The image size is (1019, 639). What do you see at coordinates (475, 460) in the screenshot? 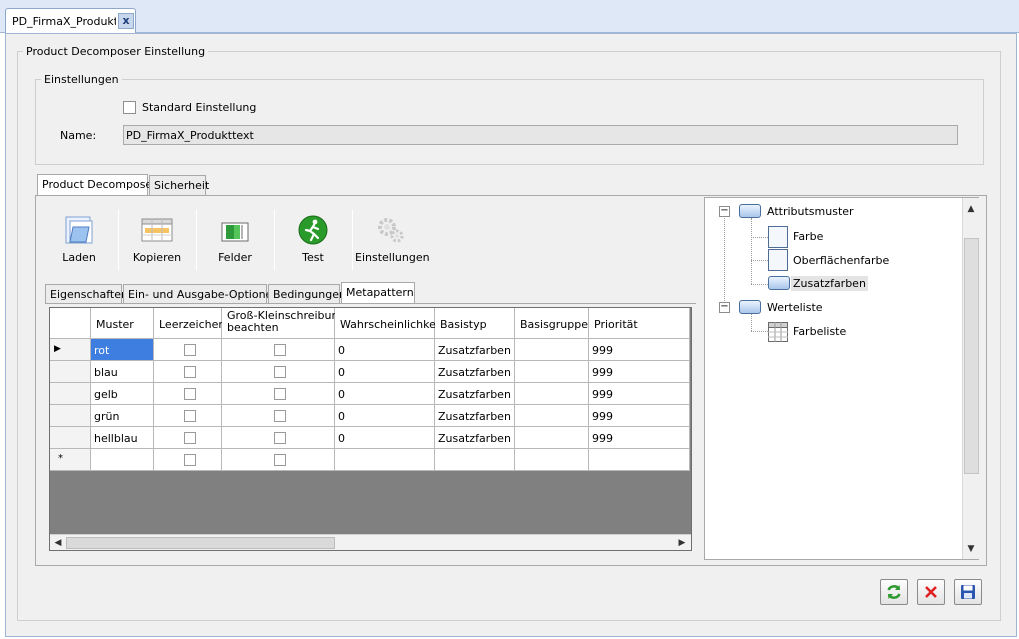
I see `new-cell-basistyp` at bounding box center [475, 460].